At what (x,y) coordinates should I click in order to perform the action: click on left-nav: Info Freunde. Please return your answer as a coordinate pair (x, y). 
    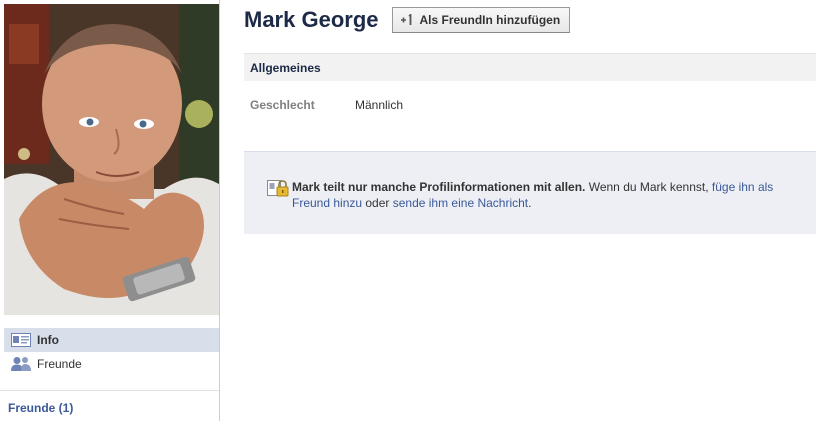
    Looking at the image, I should click on (111, 352).